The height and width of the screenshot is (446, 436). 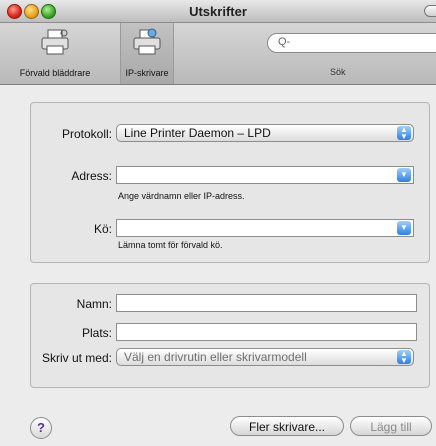 I want to click on print-with-select: Välj en drivrutin eller skrivarmodell ▲ ▼, so click(x=265, y=357).